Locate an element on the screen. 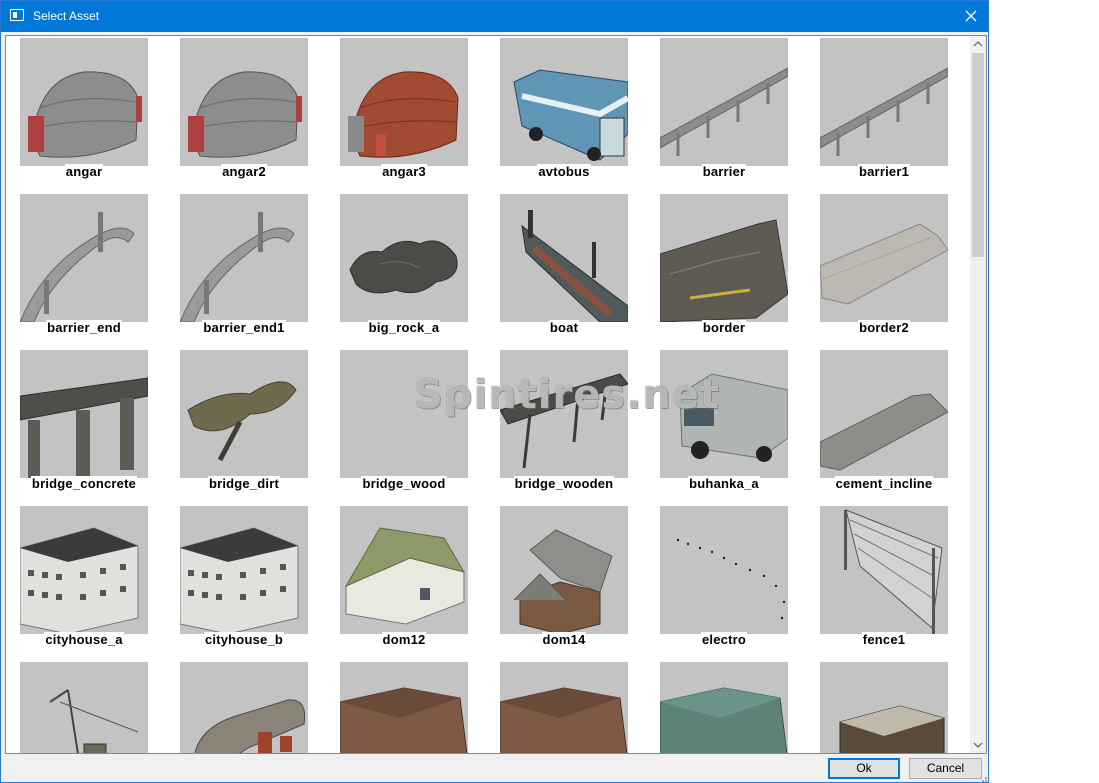  hangar-icon is located at coordinates (245, 114).